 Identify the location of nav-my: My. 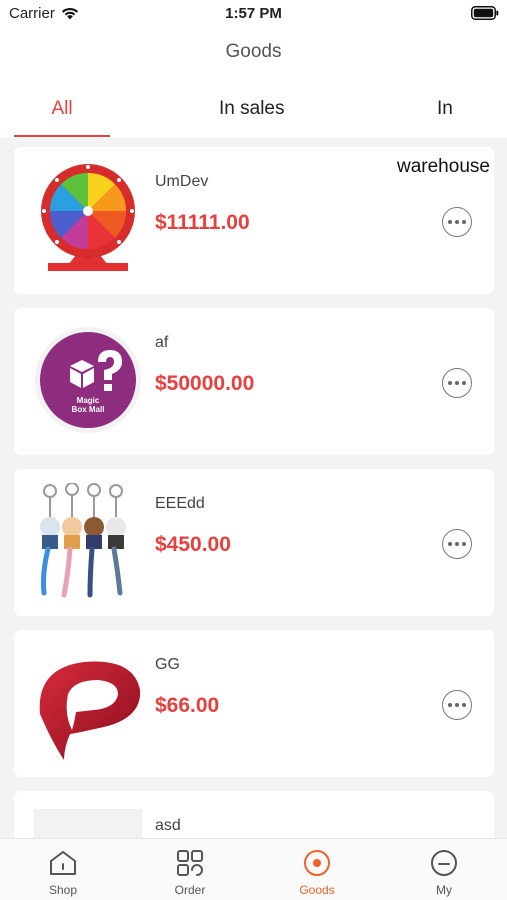
(444, 869).